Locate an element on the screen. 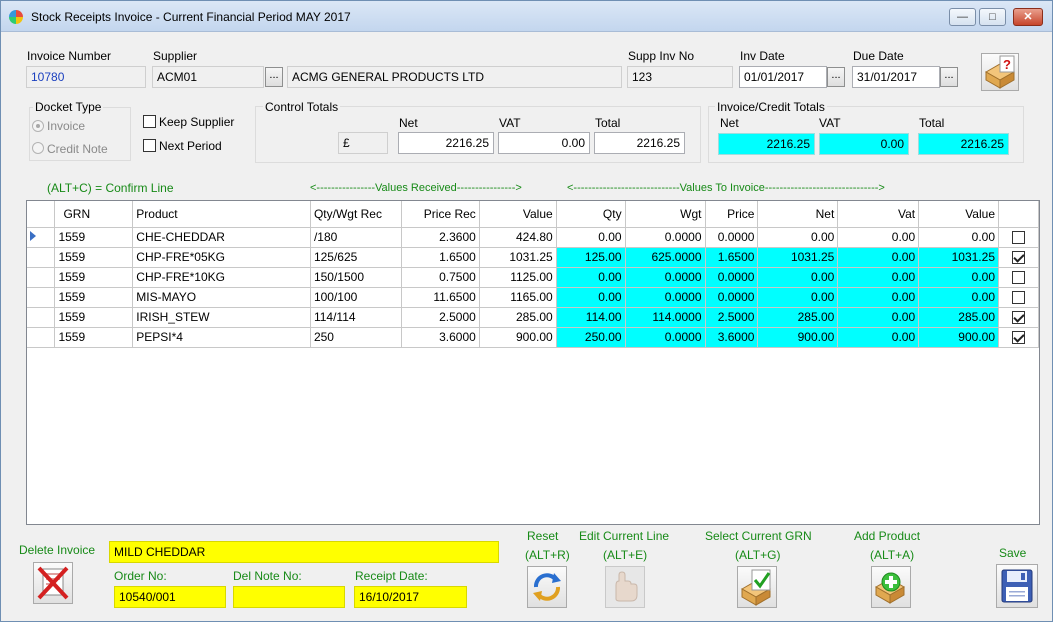 This screenshot has width=1053, height=622. reset-button is located at coordinates (547, 587).